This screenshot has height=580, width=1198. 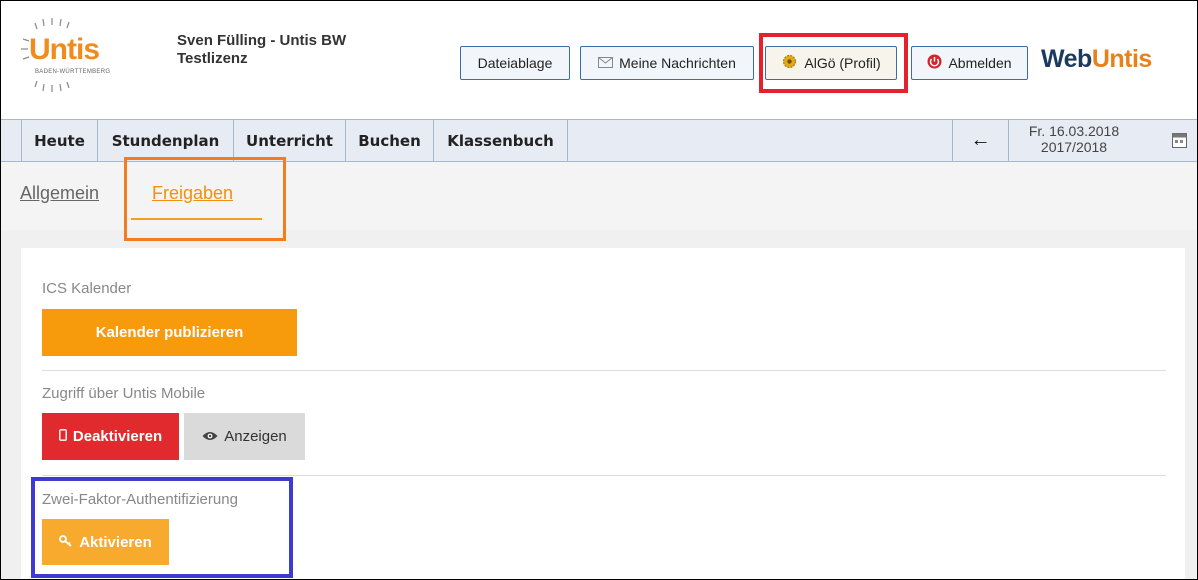 What do you see at coordinates (1074, 147) in the screenshot?
I see `school-year: 2017/2018` at bounding box center [1074, 147].